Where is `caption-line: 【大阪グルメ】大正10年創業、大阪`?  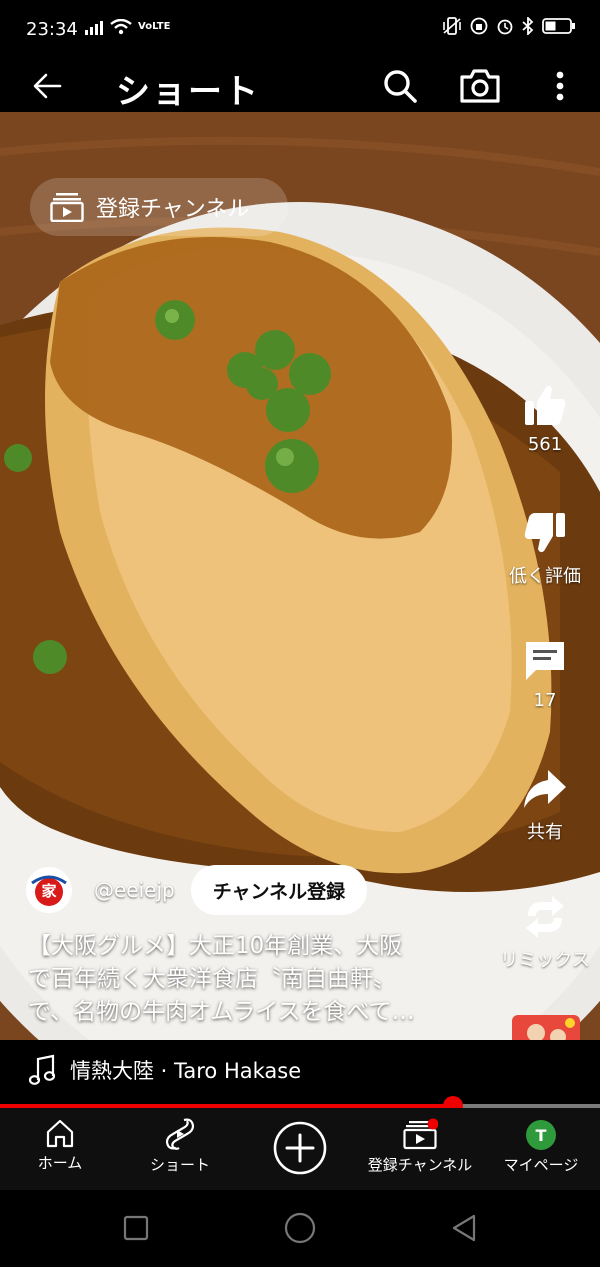
caption-line: 【大阪グルメ】大正10年創業、大阪 is located at coordinates (215, 946).